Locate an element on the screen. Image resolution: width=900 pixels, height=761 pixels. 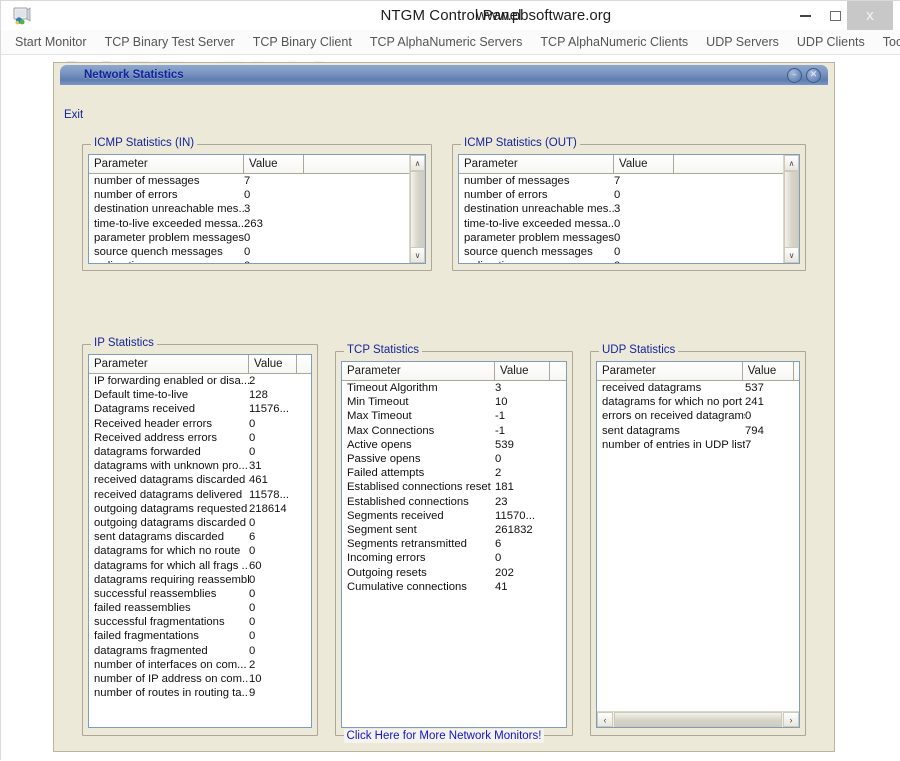
horizontal-scrollbar: ‹ › is located at coordinates (698, 719).